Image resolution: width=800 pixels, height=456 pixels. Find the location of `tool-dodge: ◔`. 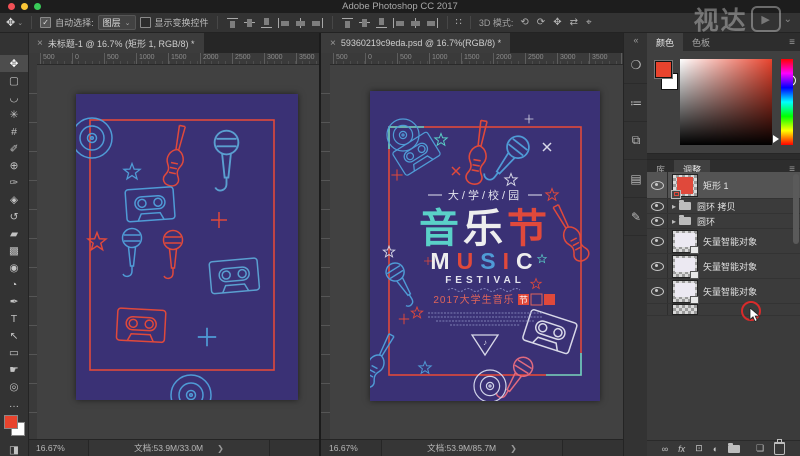

tool-dodge: ◔ is located at coordinates (14, 284).